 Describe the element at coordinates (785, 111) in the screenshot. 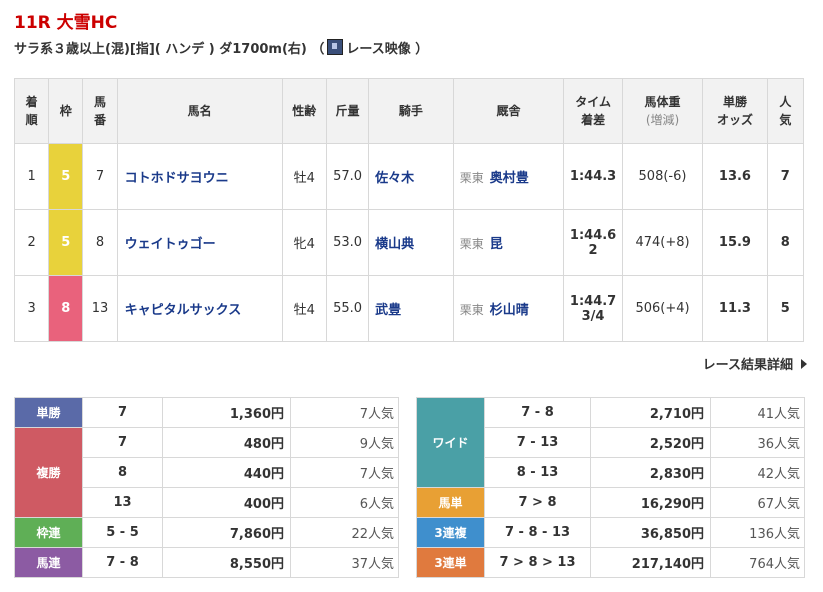

I see `header-popularity: 人気` at that location.